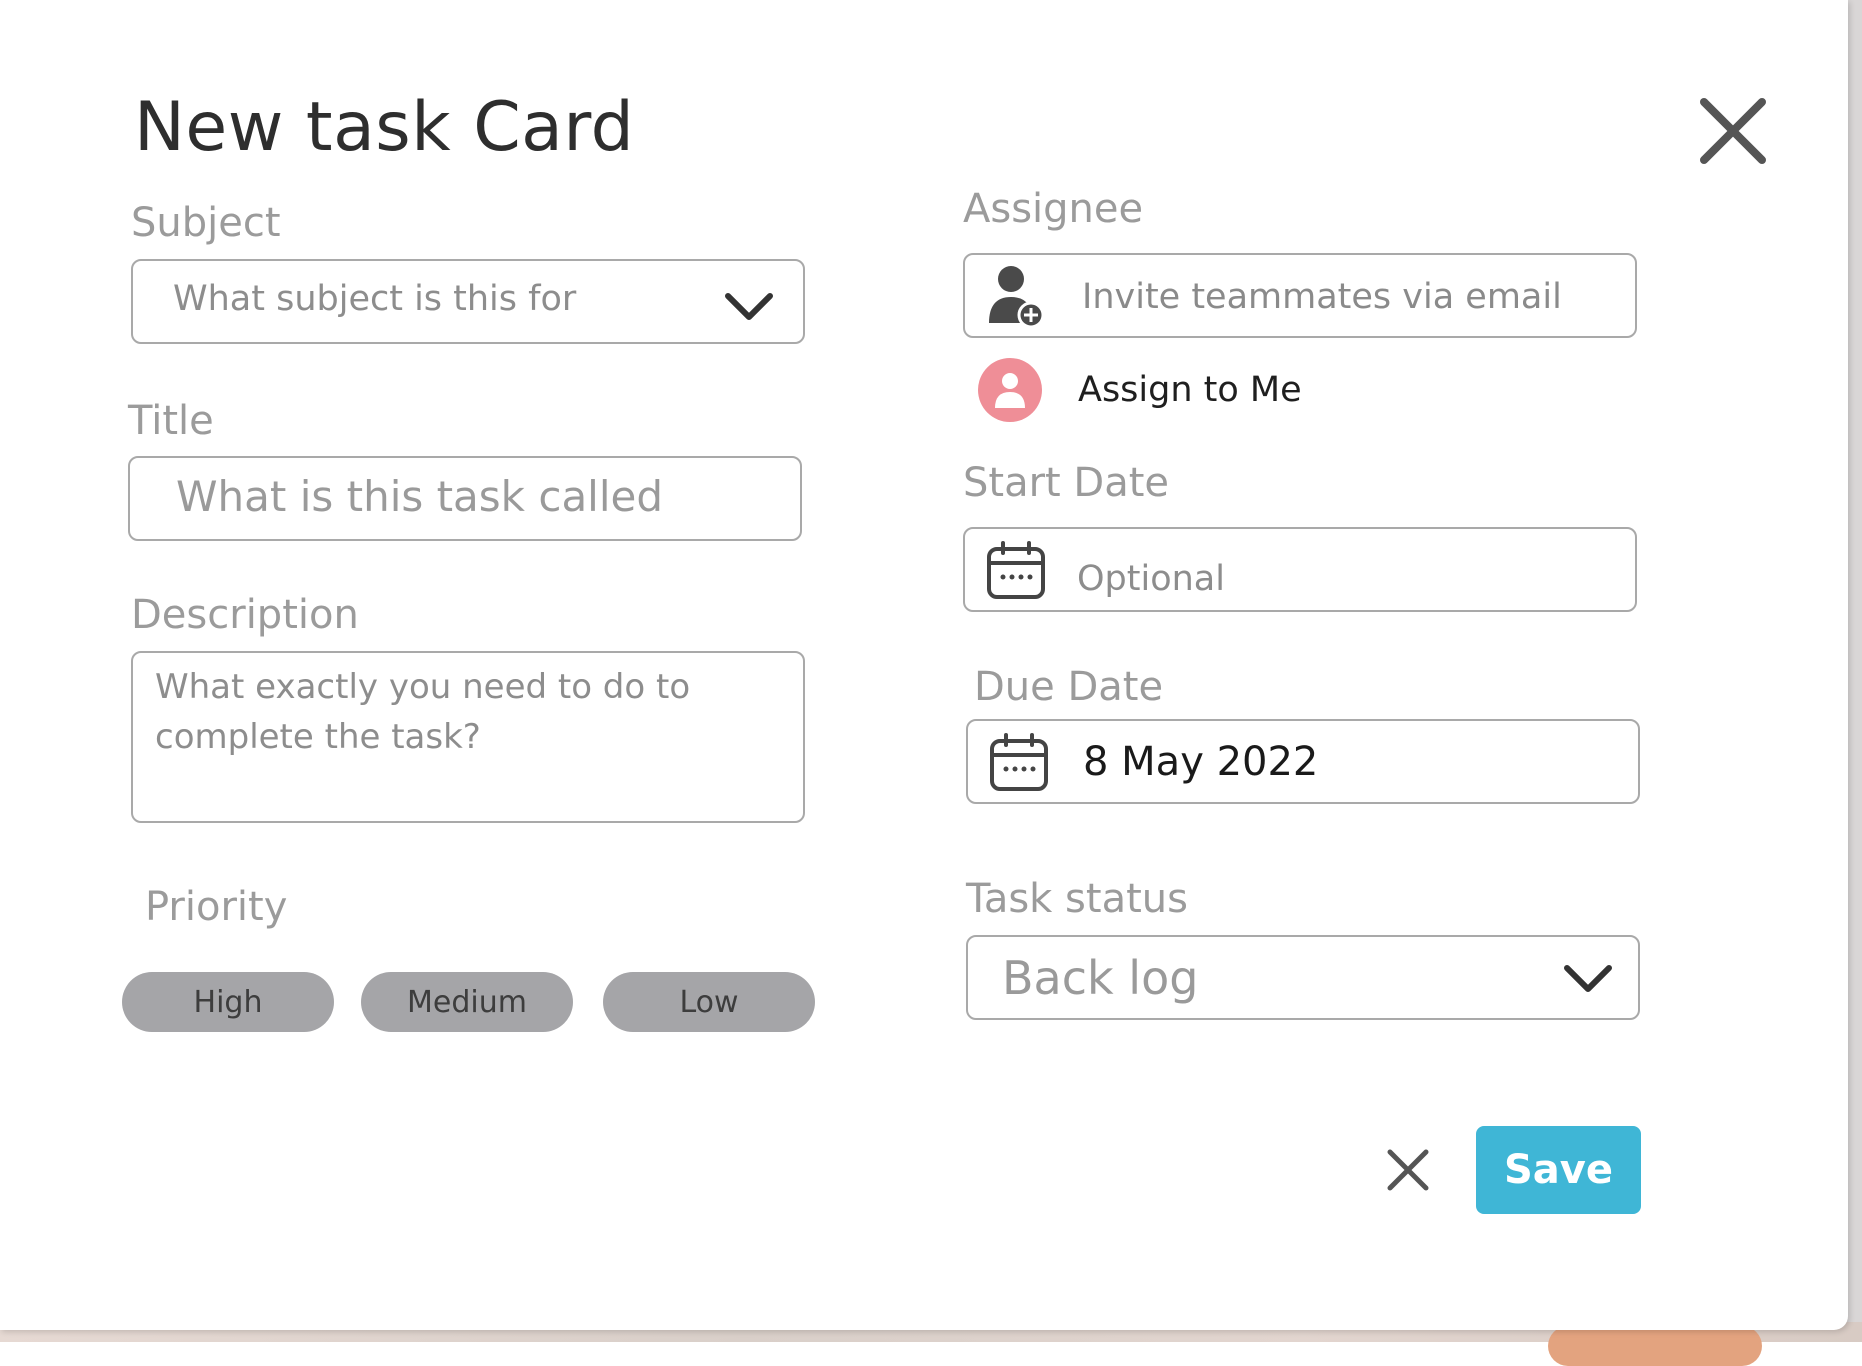  I want to click on task-status-label: Task status, so click(1077, 899).